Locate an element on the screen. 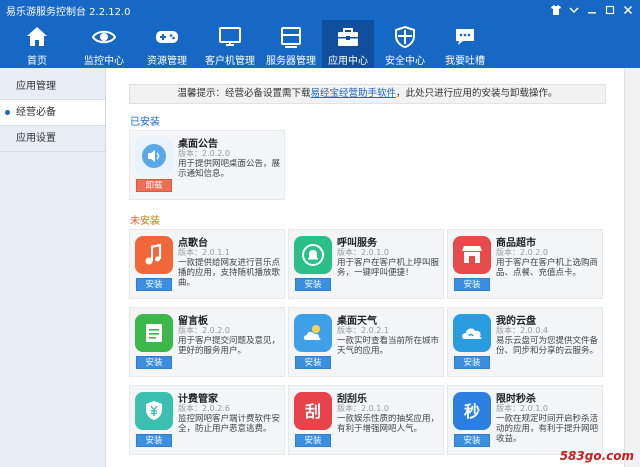 Image resolution: width=640 pixels, height=467 pixels. svg-text: 刮 is located at coordinates (313, 411).